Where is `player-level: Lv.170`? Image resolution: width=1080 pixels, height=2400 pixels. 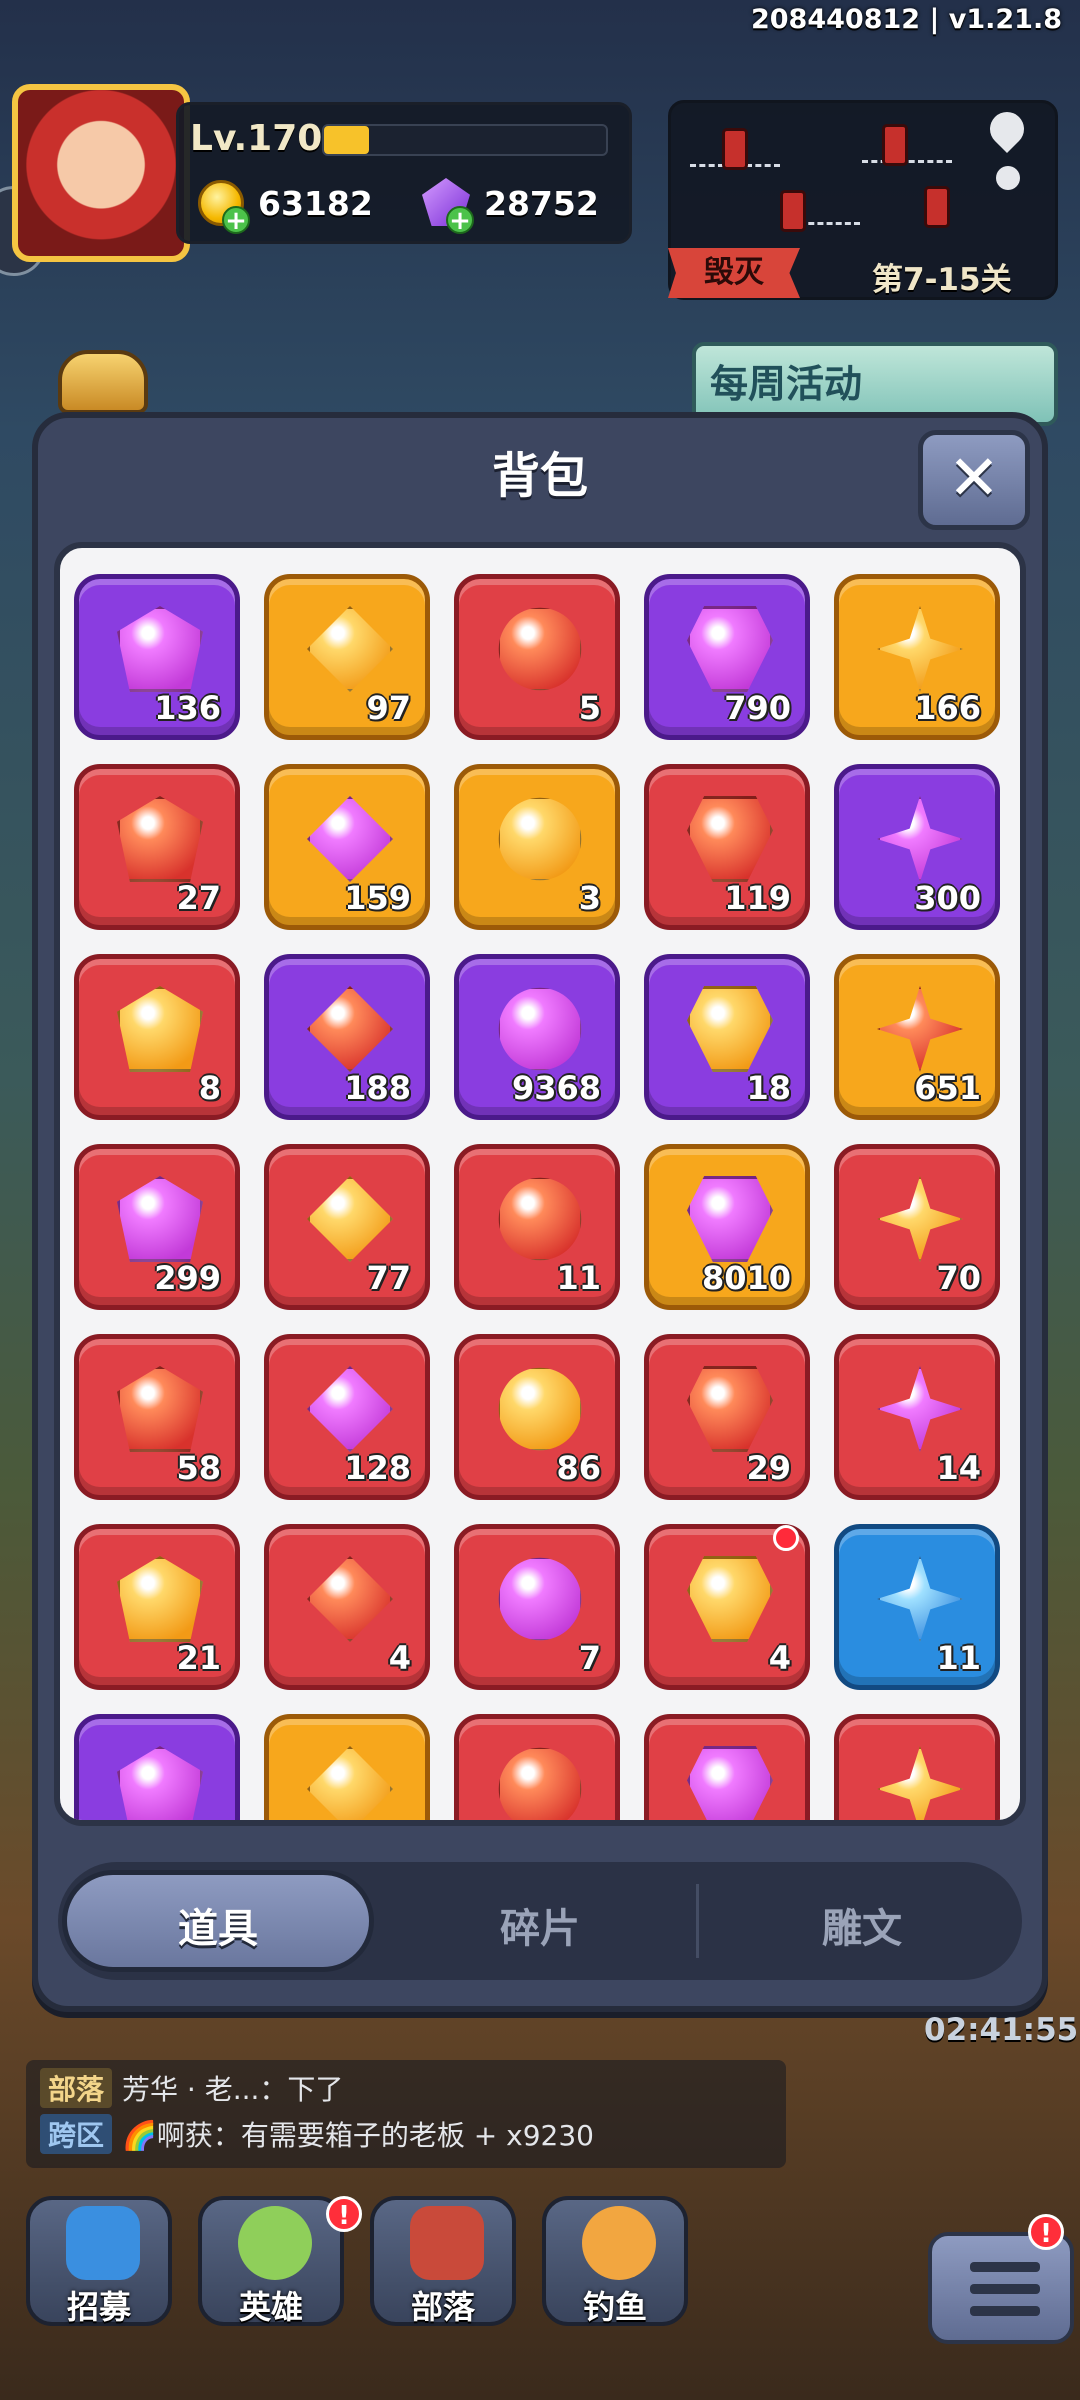 player-level: Lv.170 is located at coordinates (256, 138).